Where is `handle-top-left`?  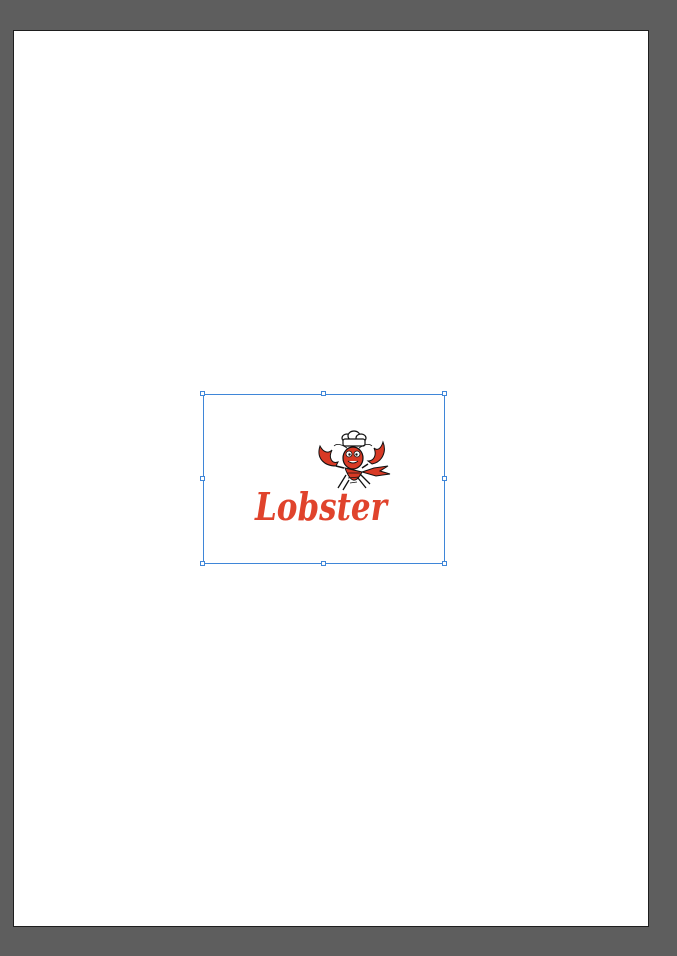 handle-top-left is located at coordinates (202, 393).